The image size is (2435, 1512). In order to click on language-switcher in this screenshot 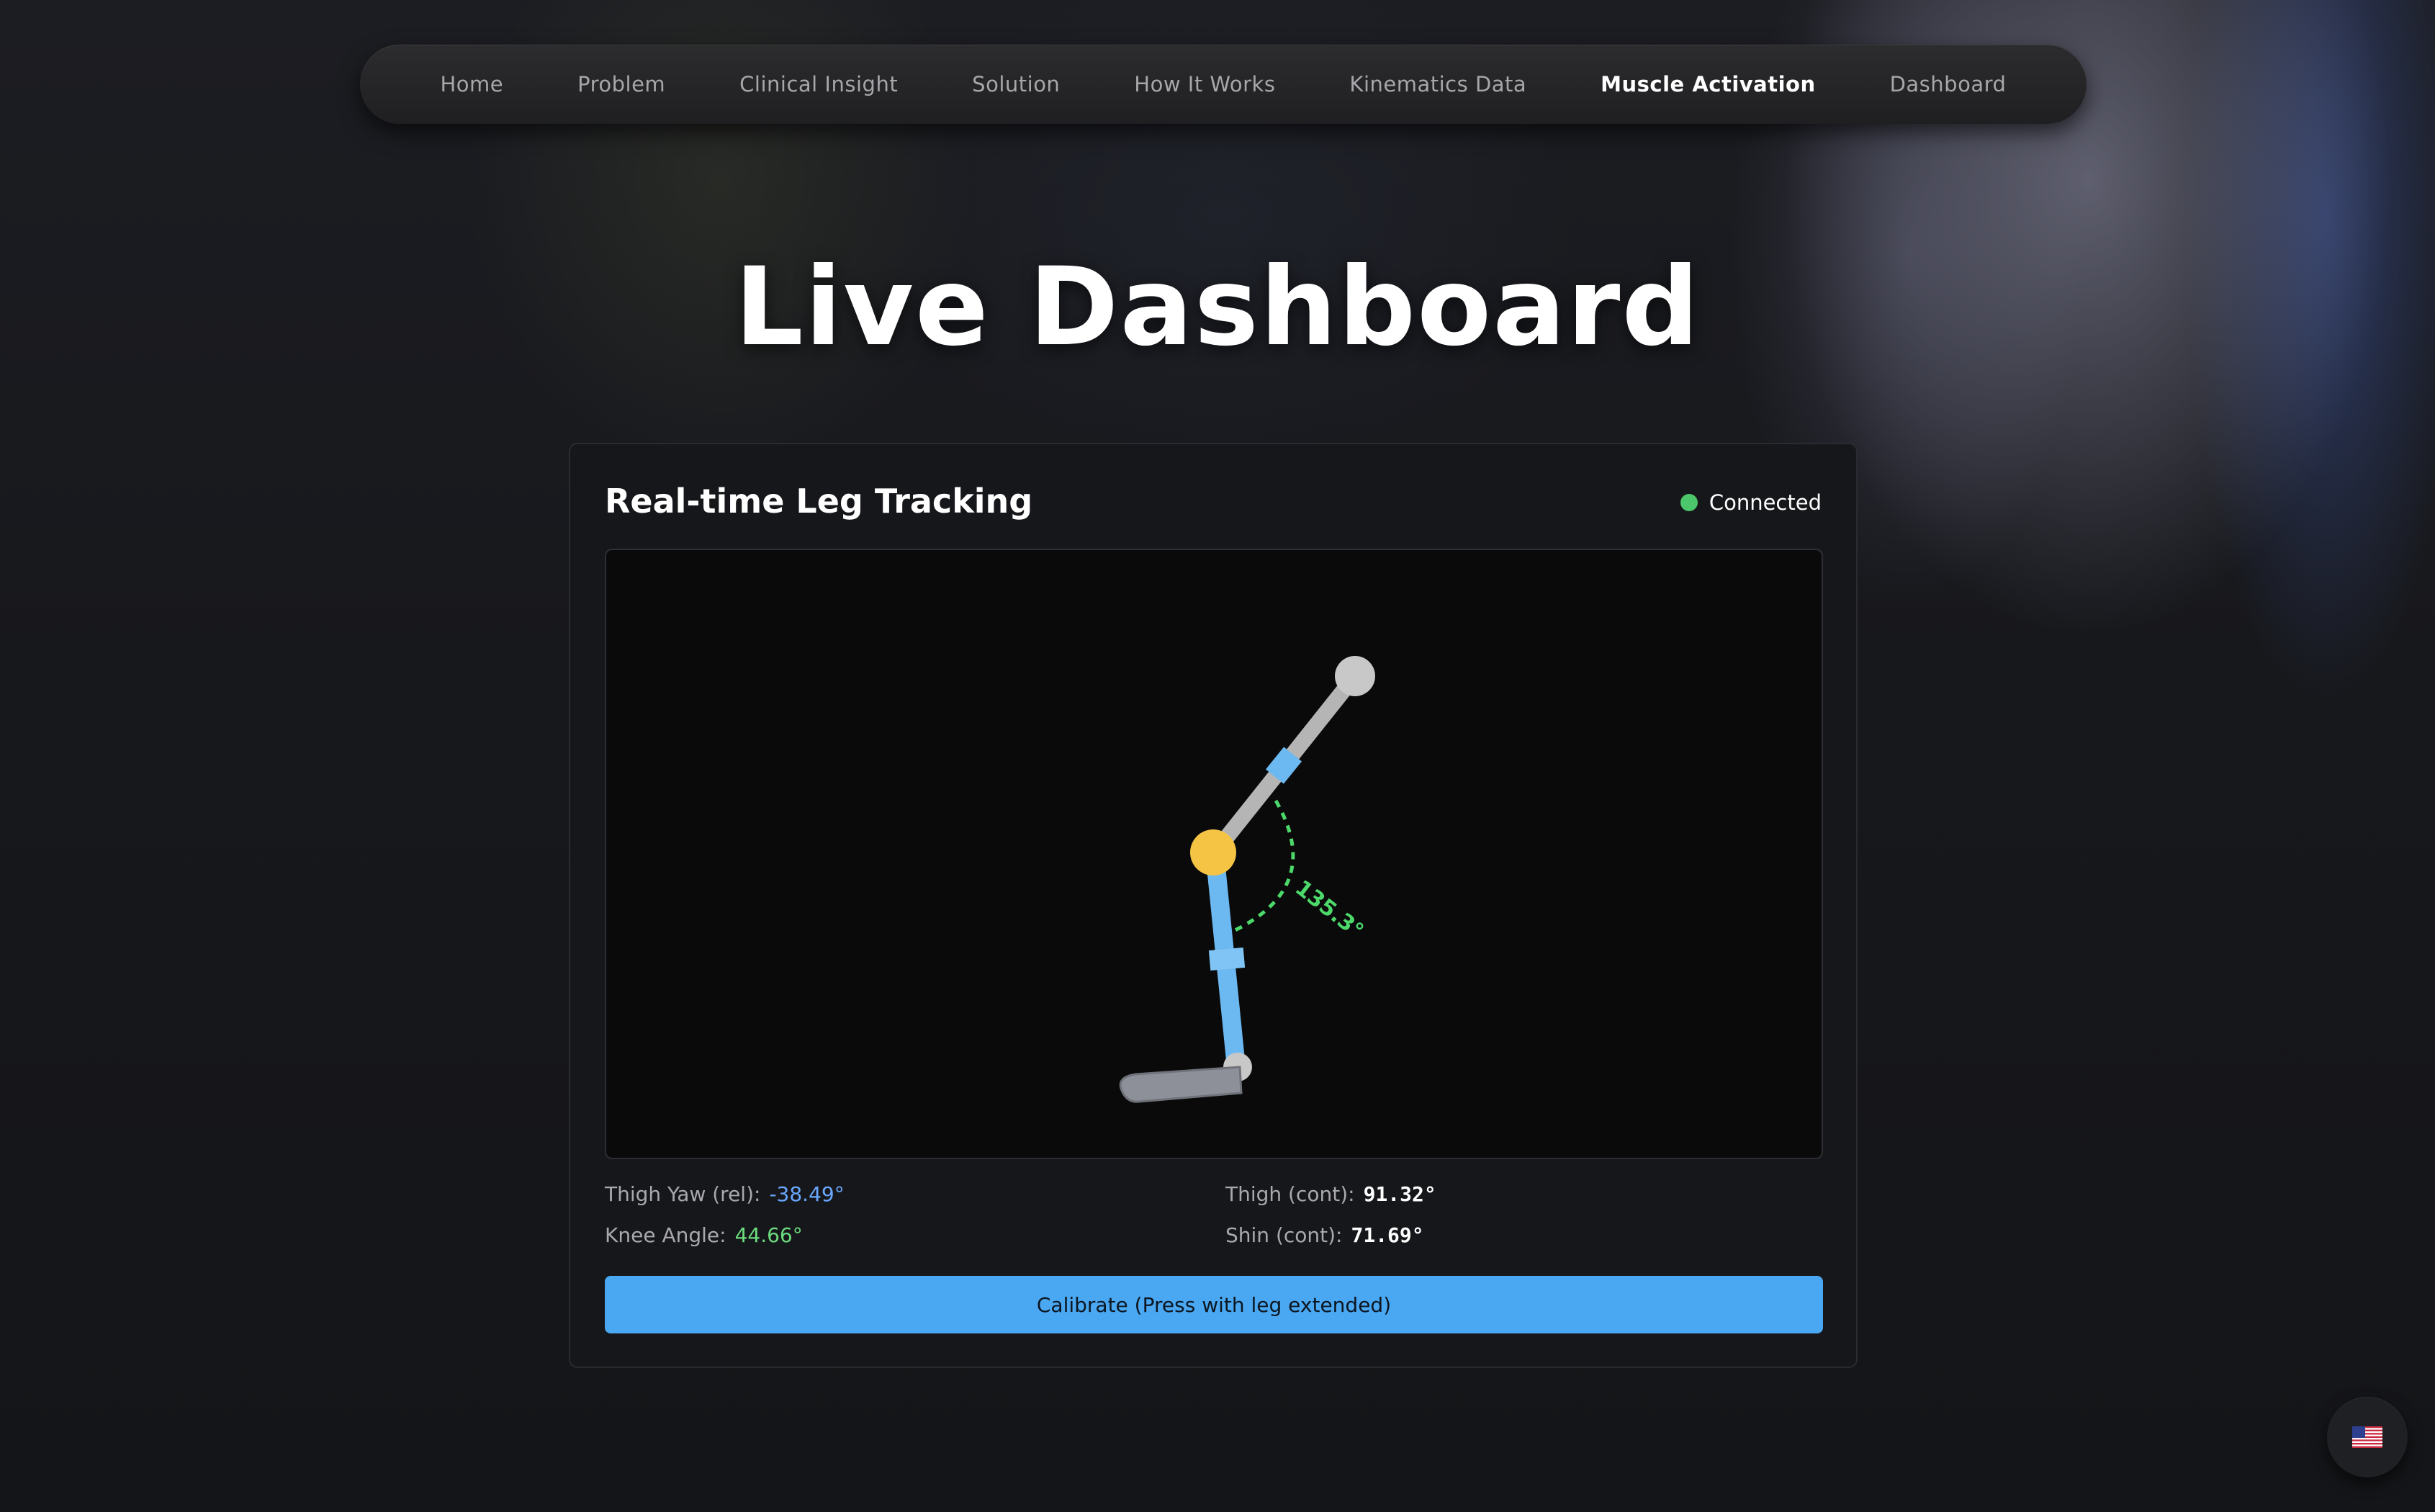, I will do `click(2368, 1437)`.